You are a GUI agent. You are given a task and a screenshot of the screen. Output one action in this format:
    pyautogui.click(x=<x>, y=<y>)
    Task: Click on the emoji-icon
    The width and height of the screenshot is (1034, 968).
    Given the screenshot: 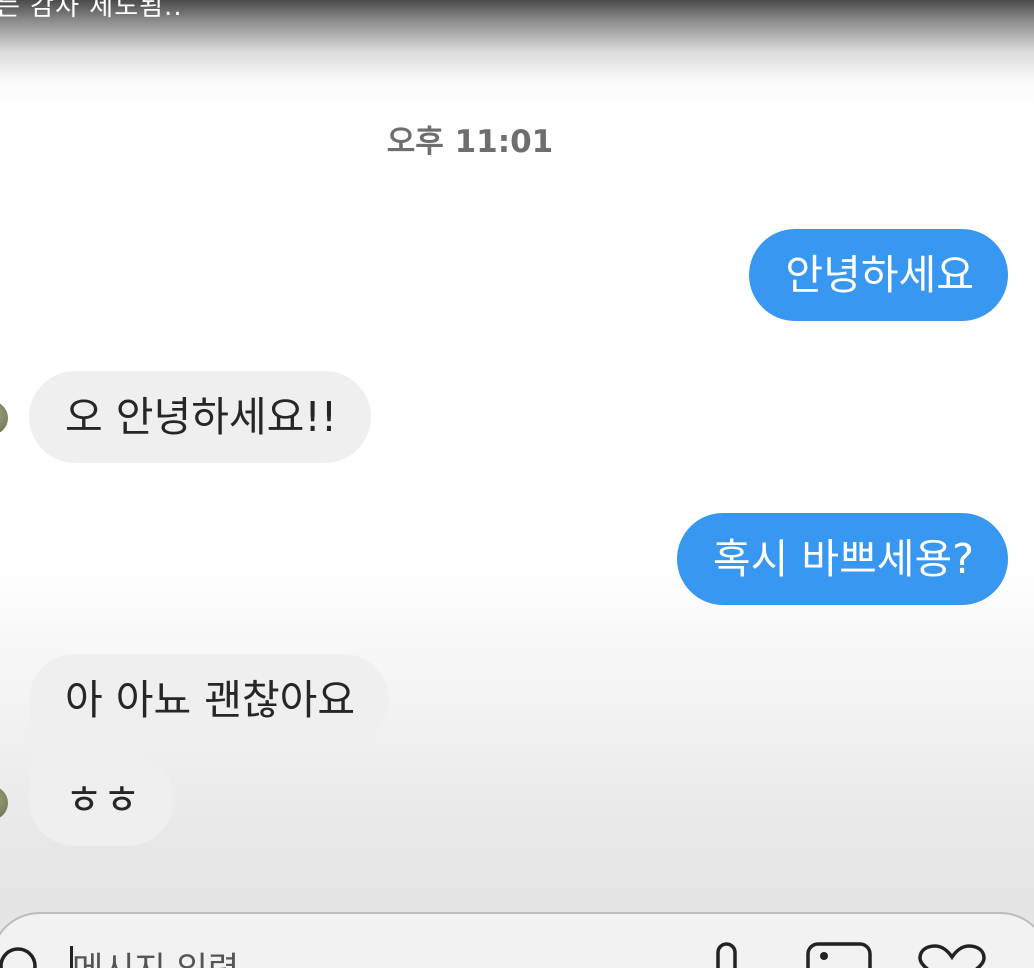 What is the action you would take?
    pyautogui.click(x=24, y=952)
    